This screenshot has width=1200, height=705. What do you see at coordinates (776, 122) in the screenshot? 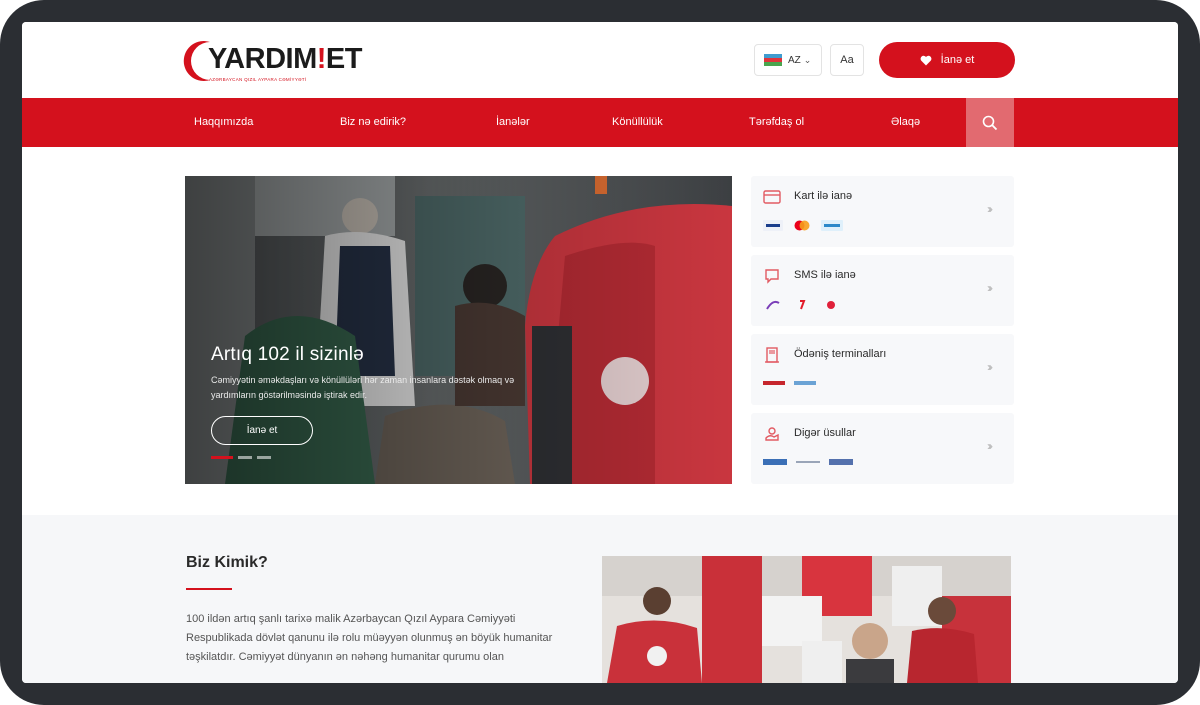
I see `nav-item-partner: Tərəfdaş ol` at bounding box center [776, 122].